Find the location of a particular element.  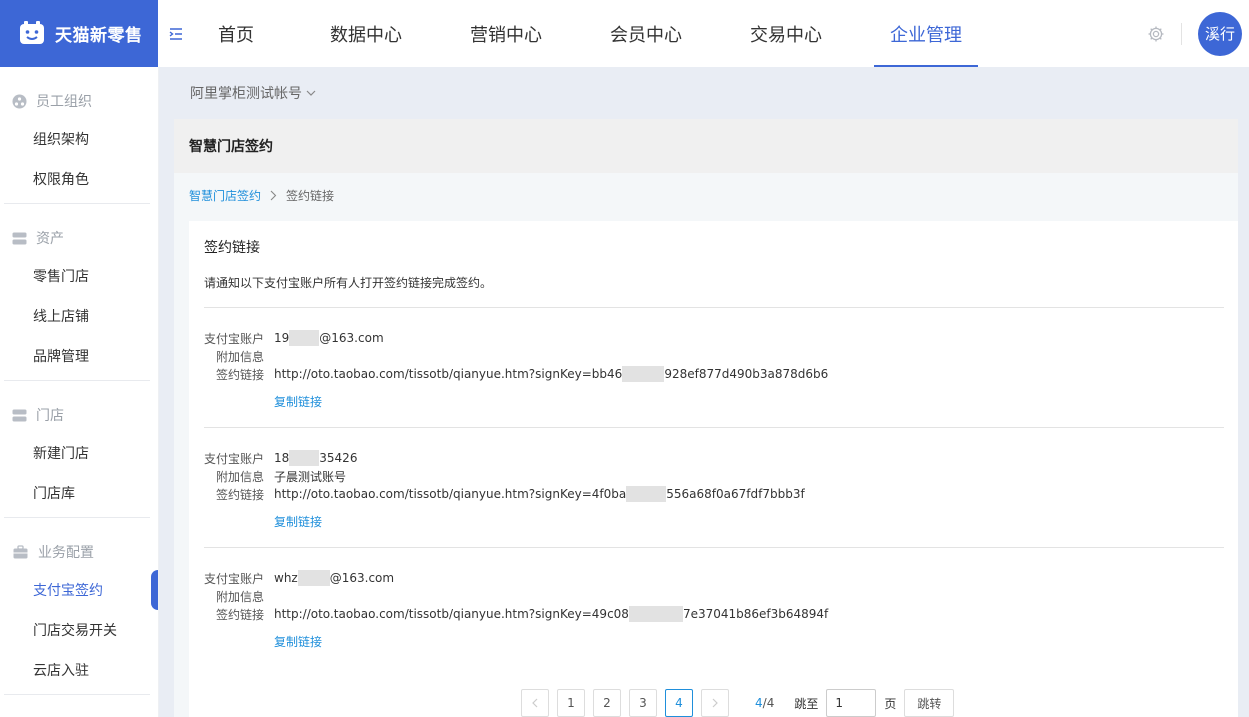

page-count: 4/4 is located at coordinates (765, 703).